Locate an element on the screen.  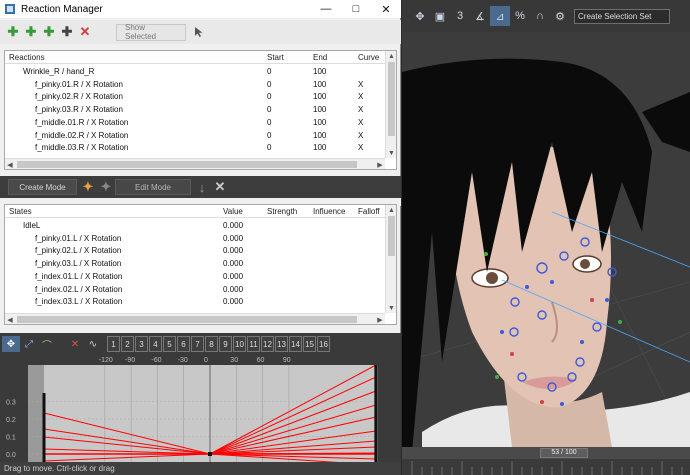
reactions-hscroll: ◀ ▶ is located at coordinates (195, 163).